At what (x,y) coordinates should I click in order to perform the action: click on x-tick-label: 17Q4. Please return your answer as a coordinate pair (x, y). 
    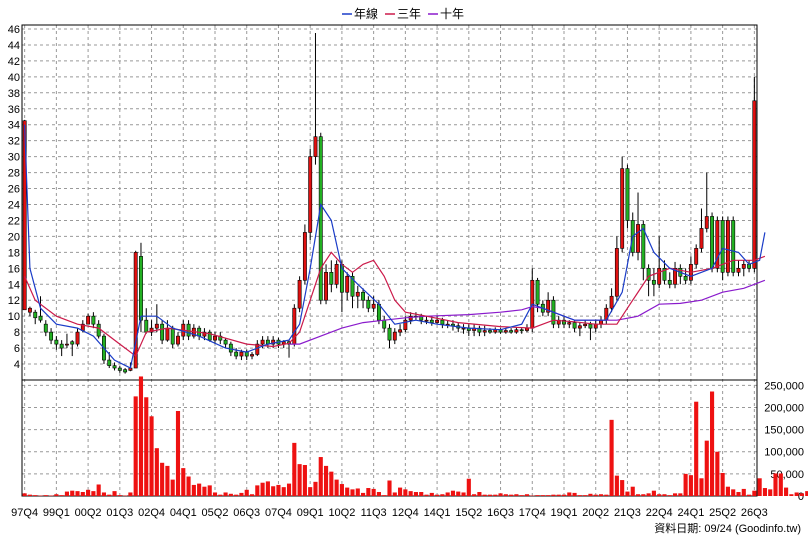
    Looking at the image, I should click on (532, 513).